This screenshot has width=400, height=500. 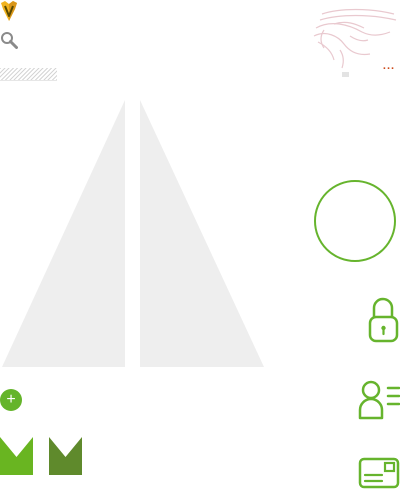 I want to click on search-icon, so click(x=9, y=40).